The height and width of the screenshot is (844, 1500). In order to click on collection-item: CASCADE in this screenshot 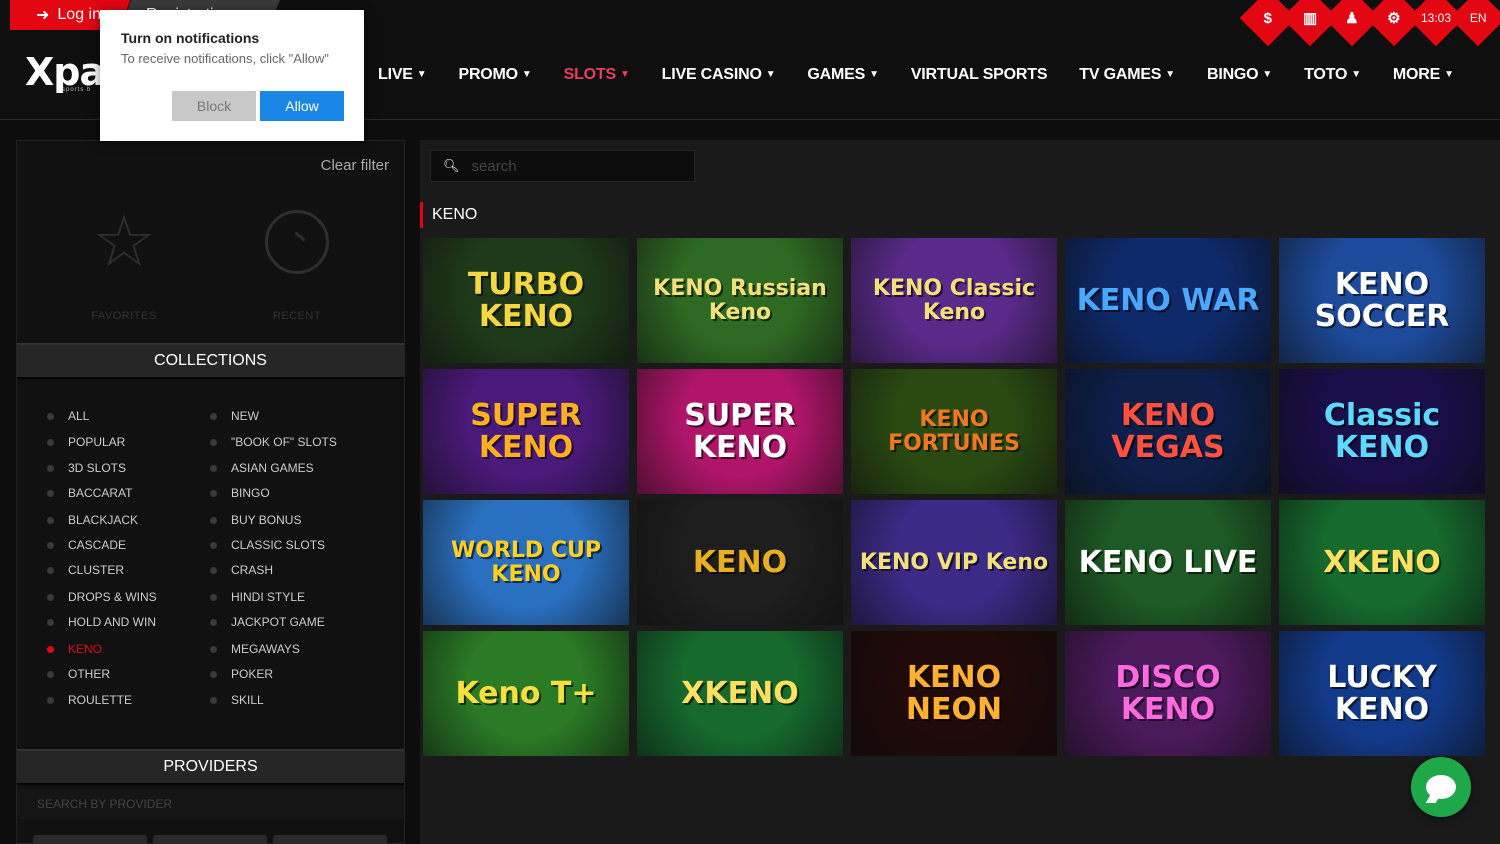, I will do `click(86, 545)`.